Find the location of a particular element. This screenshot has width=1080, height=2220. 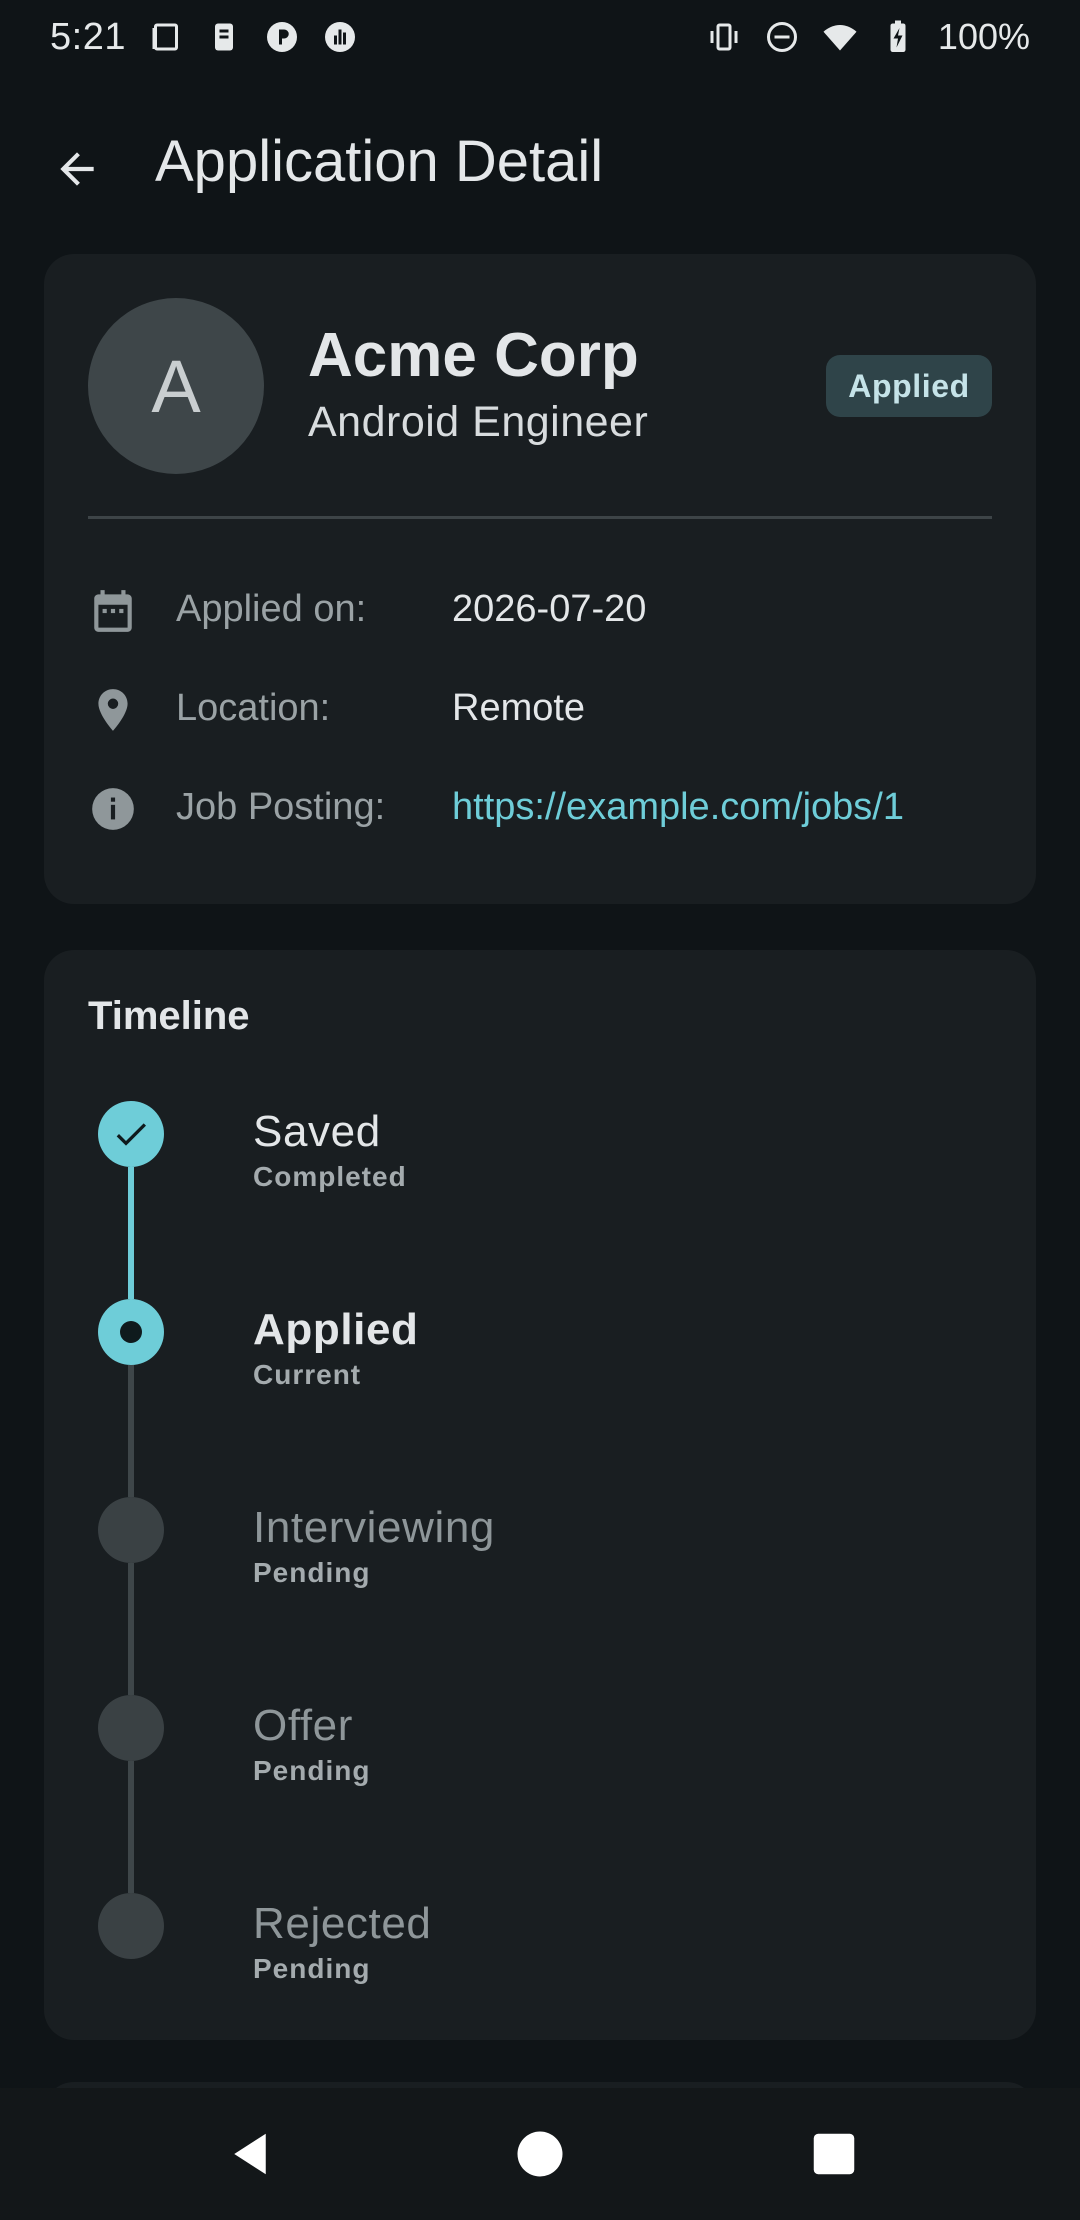

stats-icon is located at coordinates (340, 37).